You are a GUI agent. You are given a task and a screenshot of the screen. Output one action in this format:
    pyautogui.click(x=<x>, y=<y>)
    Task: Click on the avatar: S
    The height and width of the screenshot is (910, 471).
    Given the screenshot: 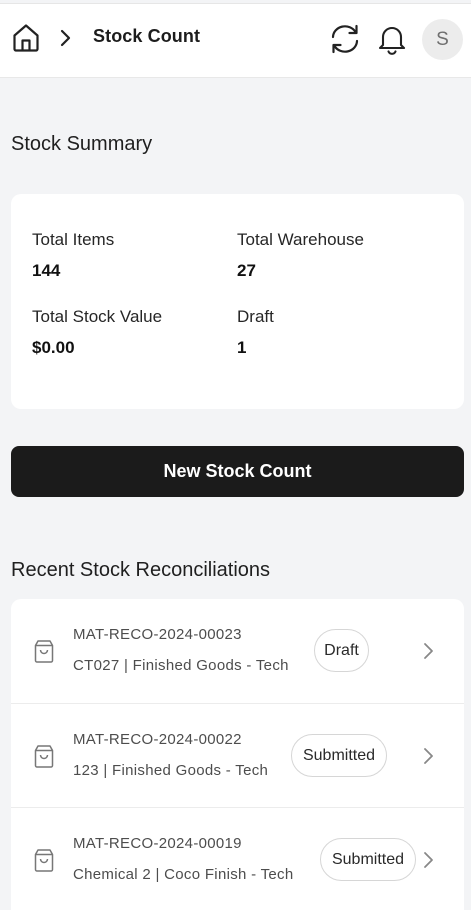 What is the action you would take?
    pyautogui.click(x=442, y=39)
    